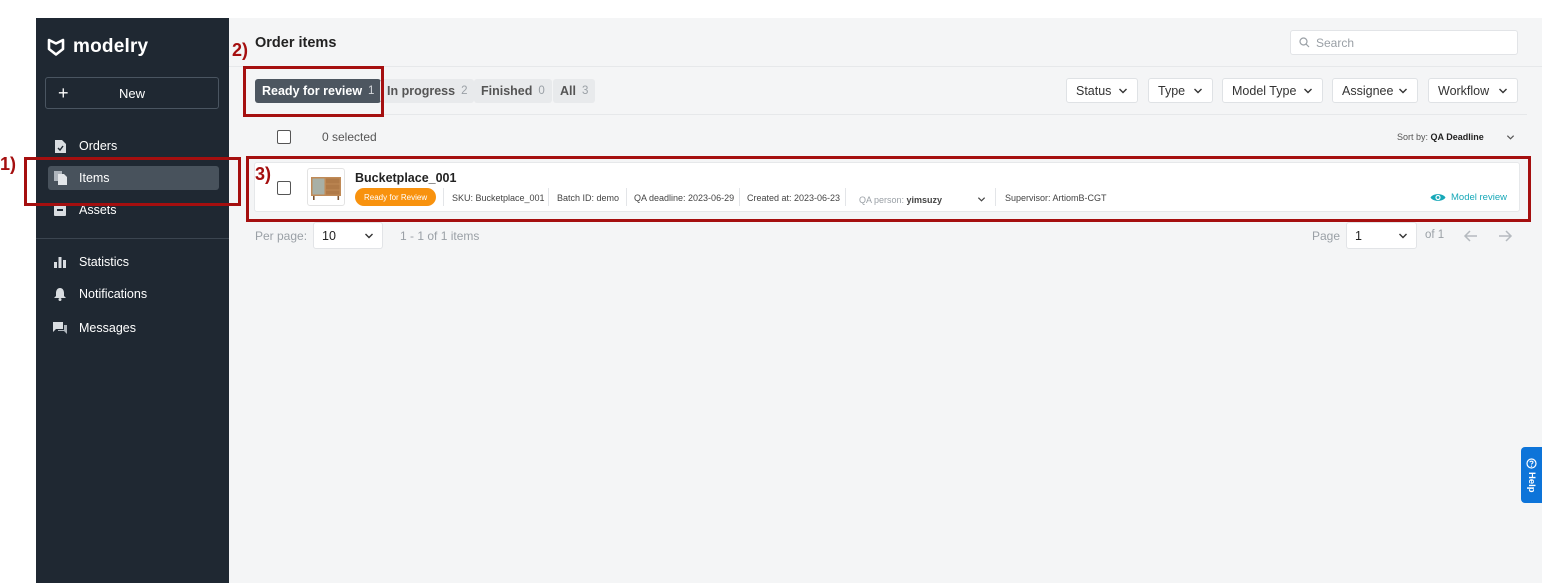  Describe the element at coordinates (98, 146) in the screenshot. I see `sidebar-item-label: Orders` at that location.